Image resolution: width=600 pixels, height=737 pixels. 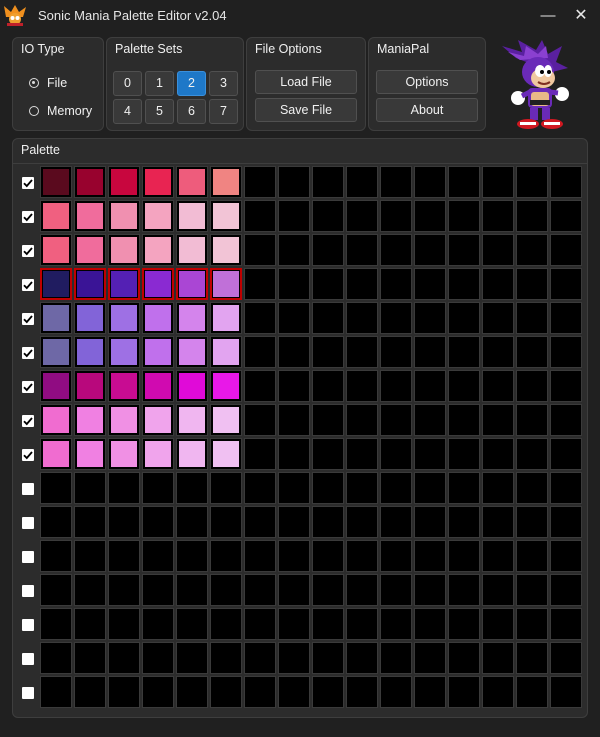 I want to click on radio-file-indicator, so click(x=34, y=83).